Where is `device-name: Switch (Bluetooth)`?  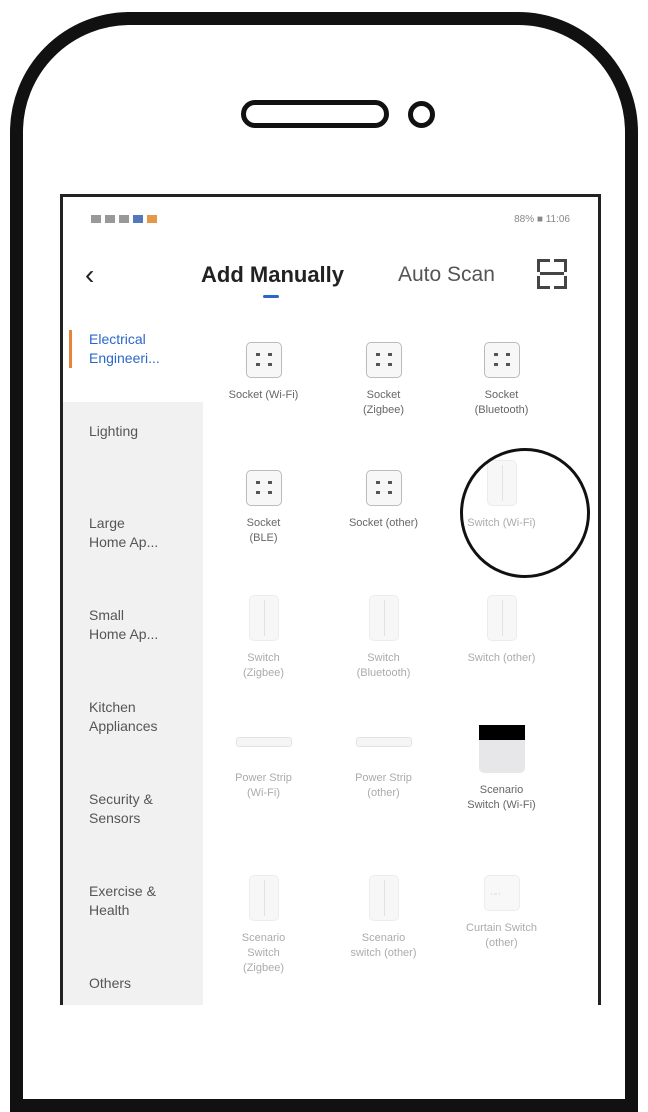
device-name: Switch (Bluetooth) is located at coordinates (383, 665).